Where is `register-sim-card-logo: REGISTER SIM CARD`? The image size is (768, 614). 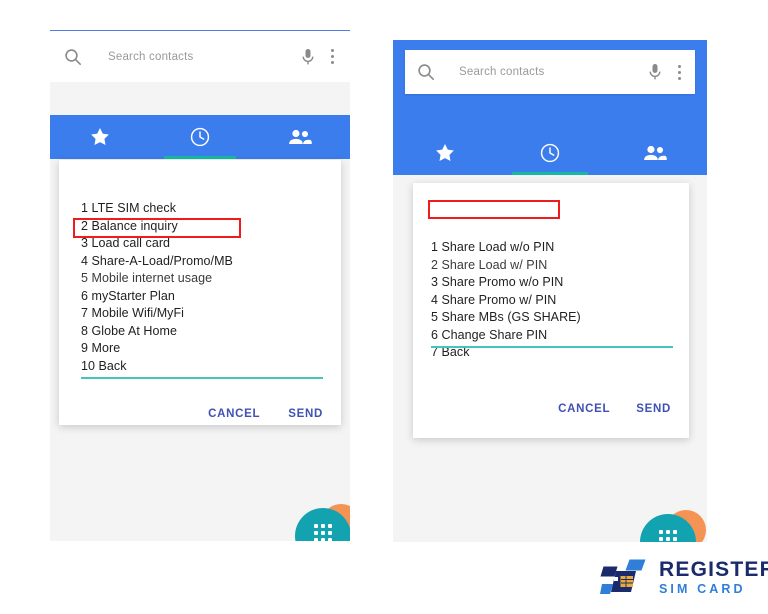
register-sim-card-logo: REGISTER SIM CARD is located at coordinates (684, 577).